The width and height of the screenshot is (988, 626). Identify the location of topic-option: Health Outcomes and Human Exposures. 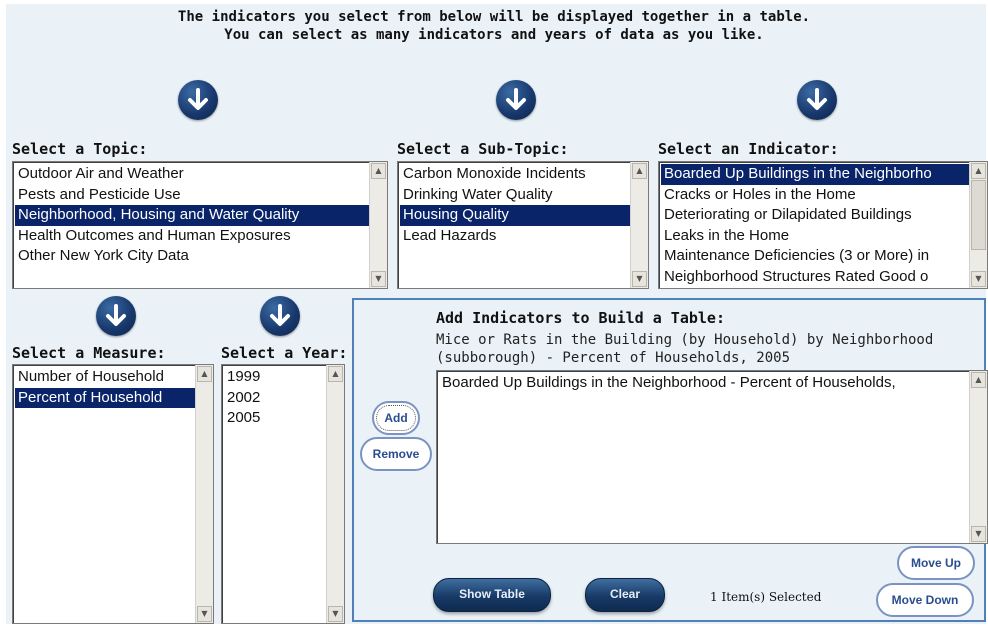
(192, 236).